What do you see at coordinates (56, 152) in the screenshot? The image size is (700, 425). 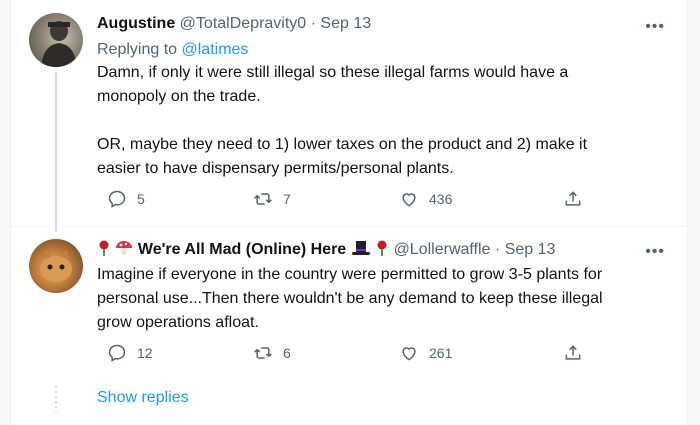 I see `thread-line` at bounding box center [56, 152].